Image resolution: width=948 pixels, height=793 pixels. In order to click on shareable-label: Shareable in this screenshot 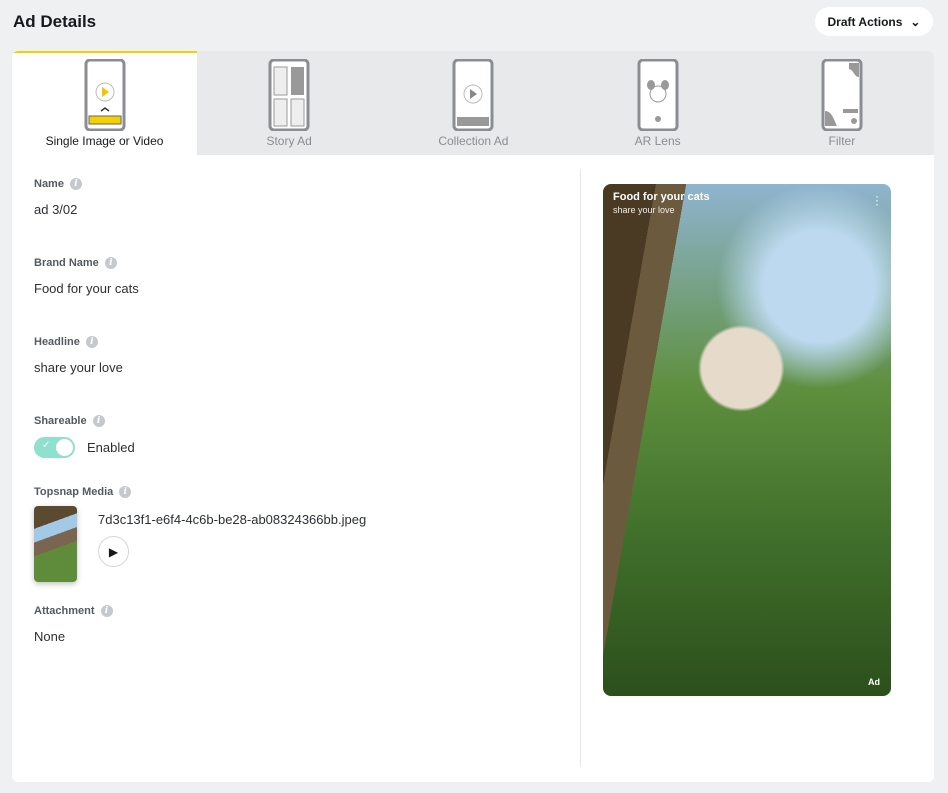, I will do `click(60, 421)`.